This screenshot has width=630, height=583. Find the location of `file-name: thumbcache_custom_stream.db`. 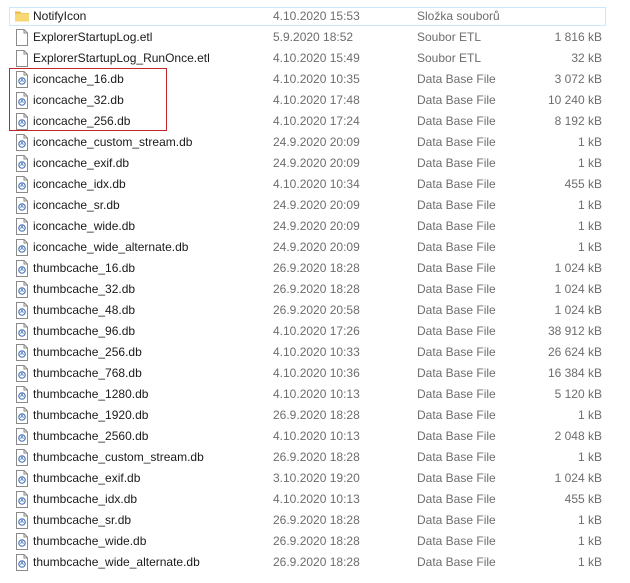

file-name: thumbcache_custom_stream.db is located at coordinates (118, 457).